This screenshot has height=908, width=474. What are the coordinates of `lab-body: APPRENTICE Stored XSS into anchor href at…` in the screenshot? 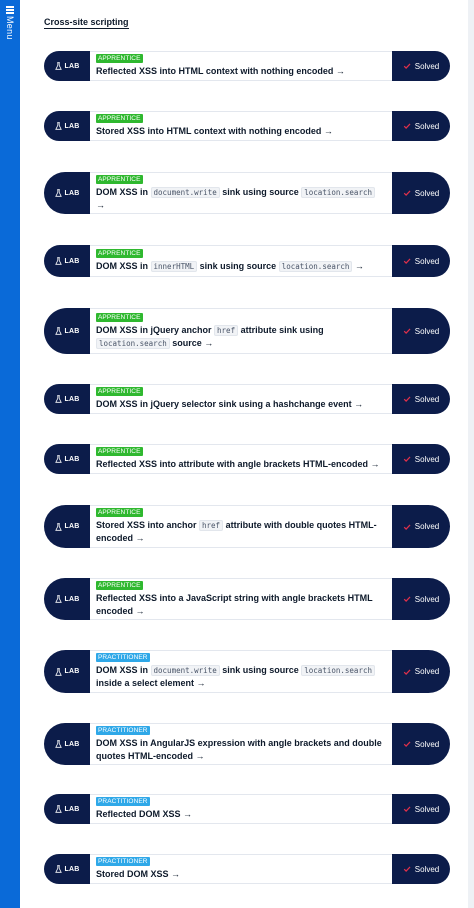 It's located at (241, 526).